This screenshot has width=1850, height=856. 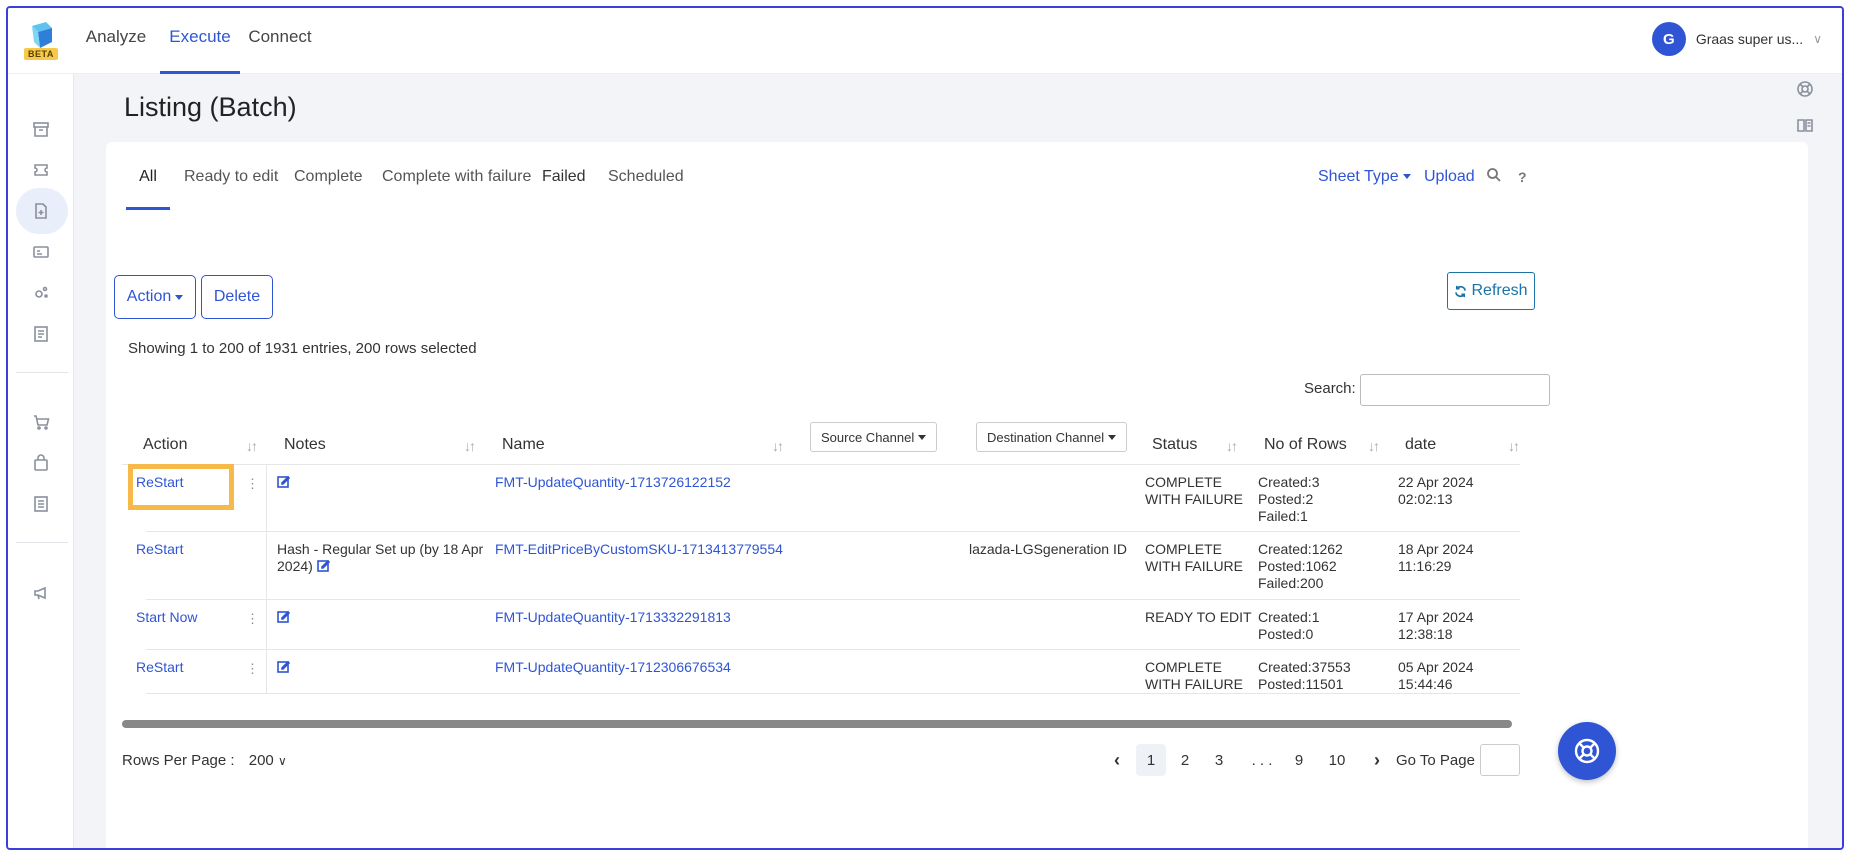 What do you see at coordinates (1500, 760) in the screenshot?
I see `goto-page-input` at bounding box center [1500, 760].